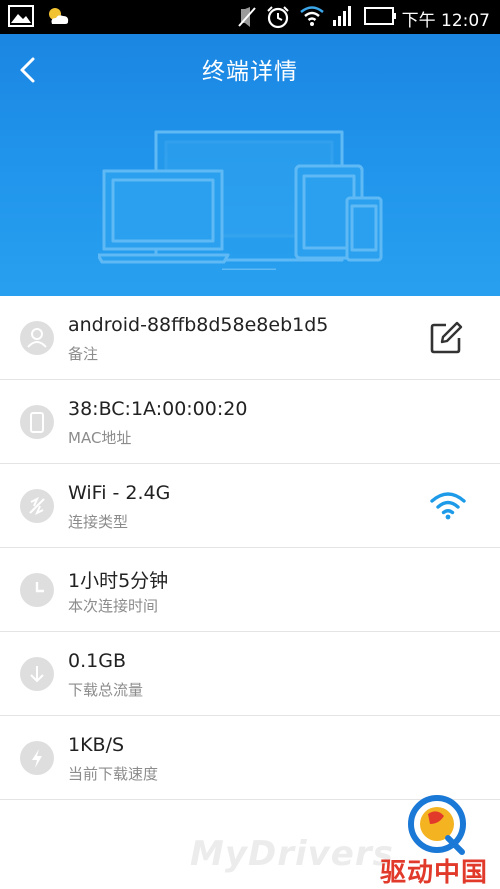  Describe the element at coordinates (250, 422) in the screenshot. I see `list-item: 38:BC:1A:00:00:20 MAC地址` at that location.